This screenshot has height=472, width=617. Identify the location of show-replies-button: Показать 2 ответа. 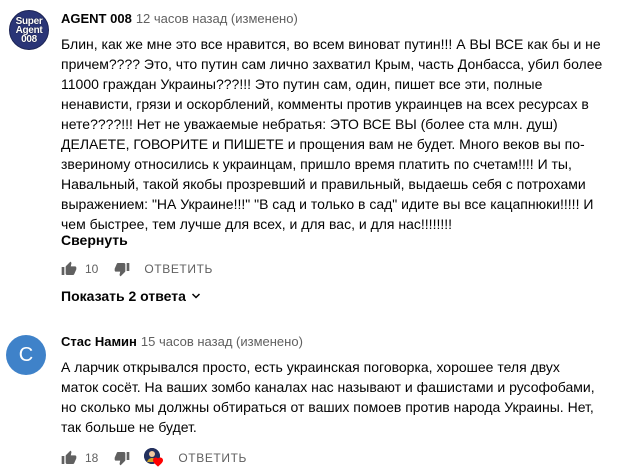
(131, 296).